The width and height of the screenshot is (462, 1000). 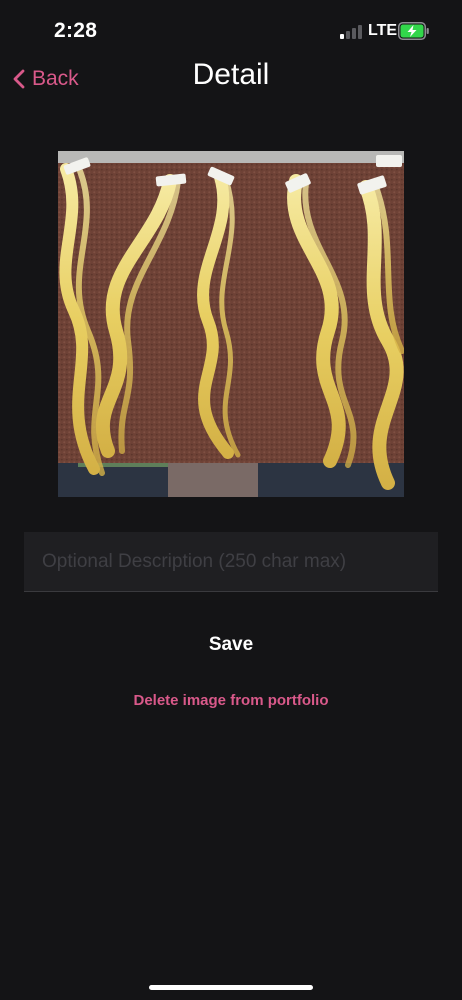 I want to click on signal-strength-icon, so click(x=351, y=32).